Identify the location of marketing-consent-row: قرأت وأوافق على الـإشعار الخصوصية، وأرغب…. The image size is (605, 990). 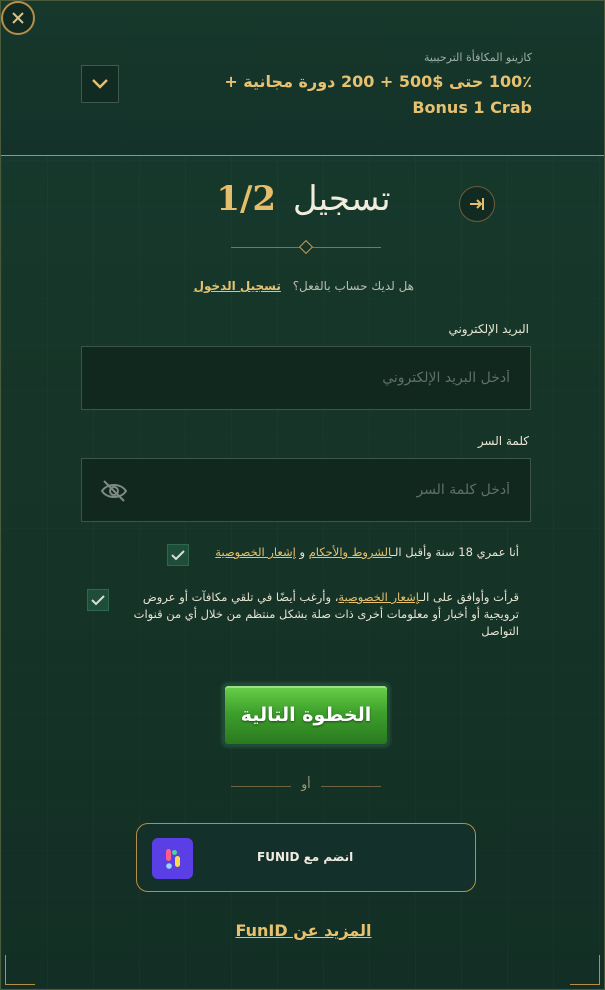
(308, 614).